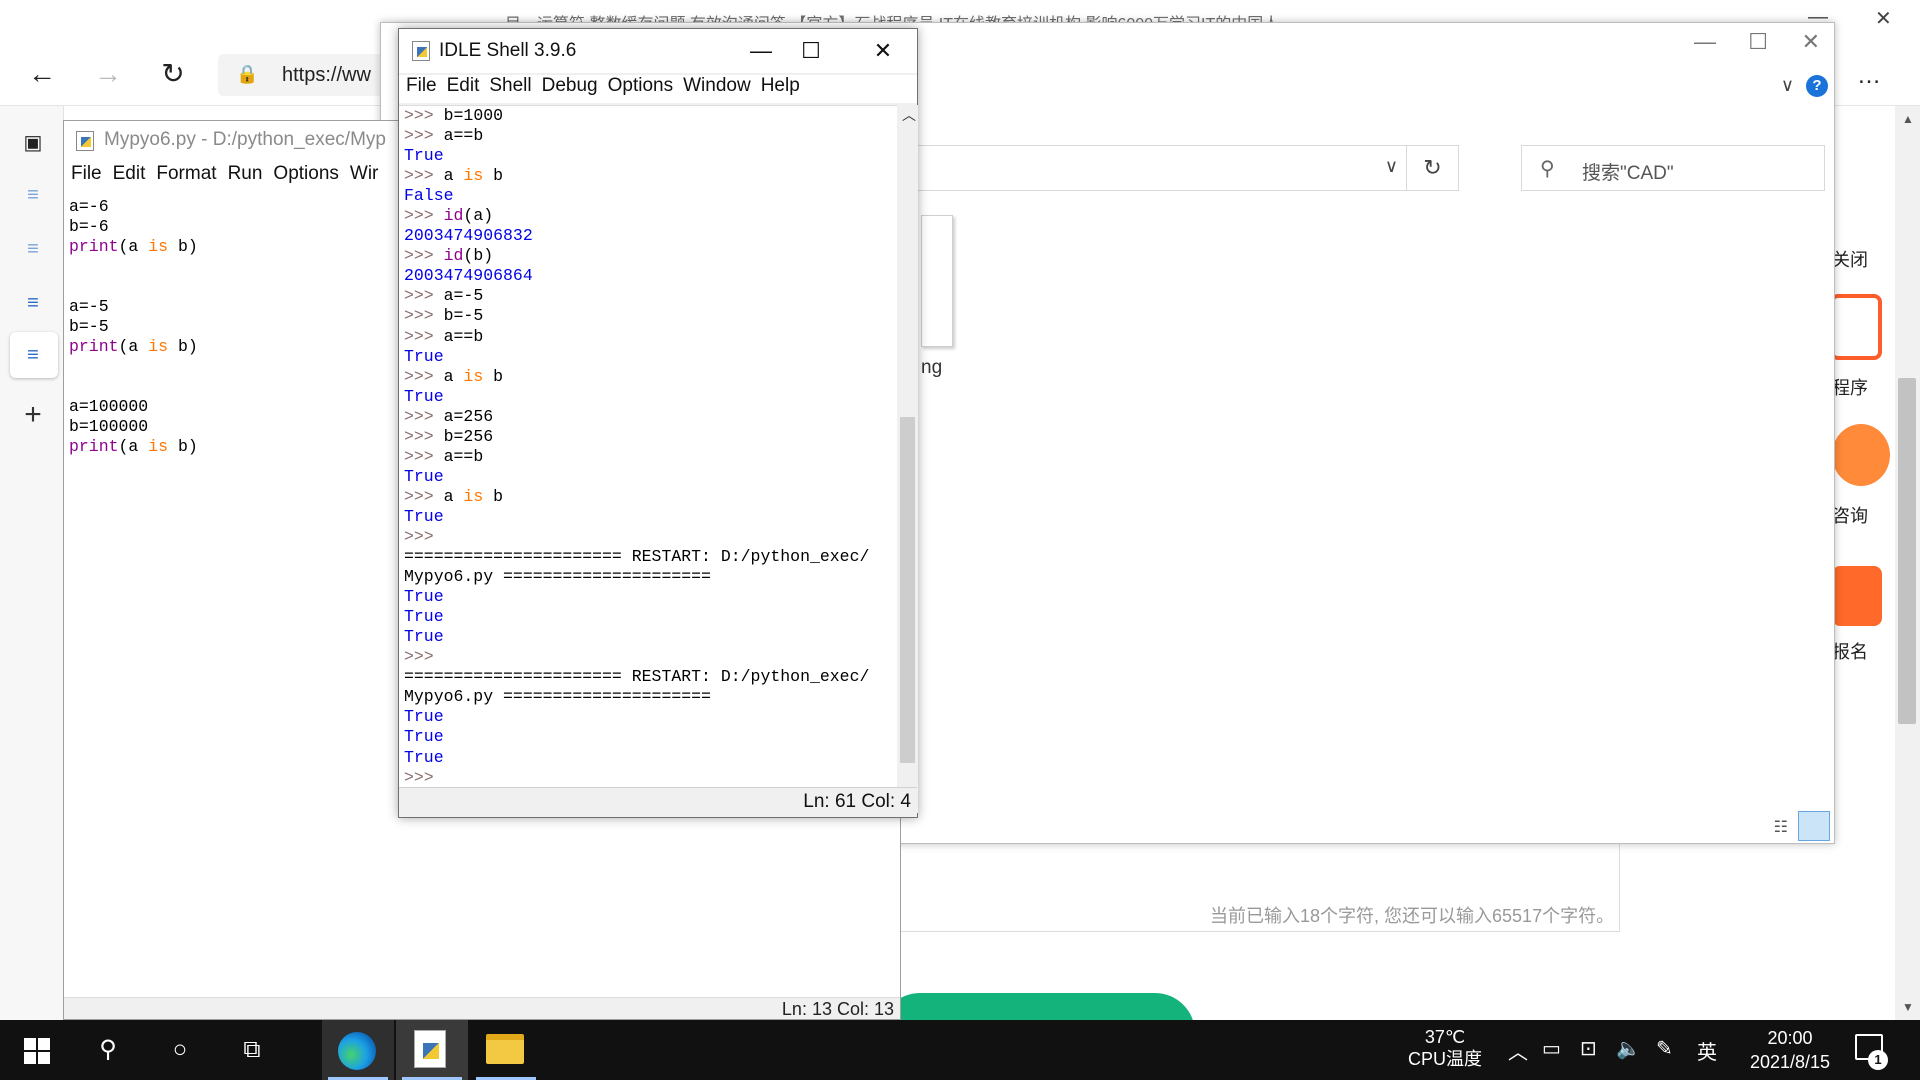 This screenshot has width=1920, height=1080. Describe the element at coordinates (1814, 826) in the screenshot. I see `large-icons-view-icon` at that location.